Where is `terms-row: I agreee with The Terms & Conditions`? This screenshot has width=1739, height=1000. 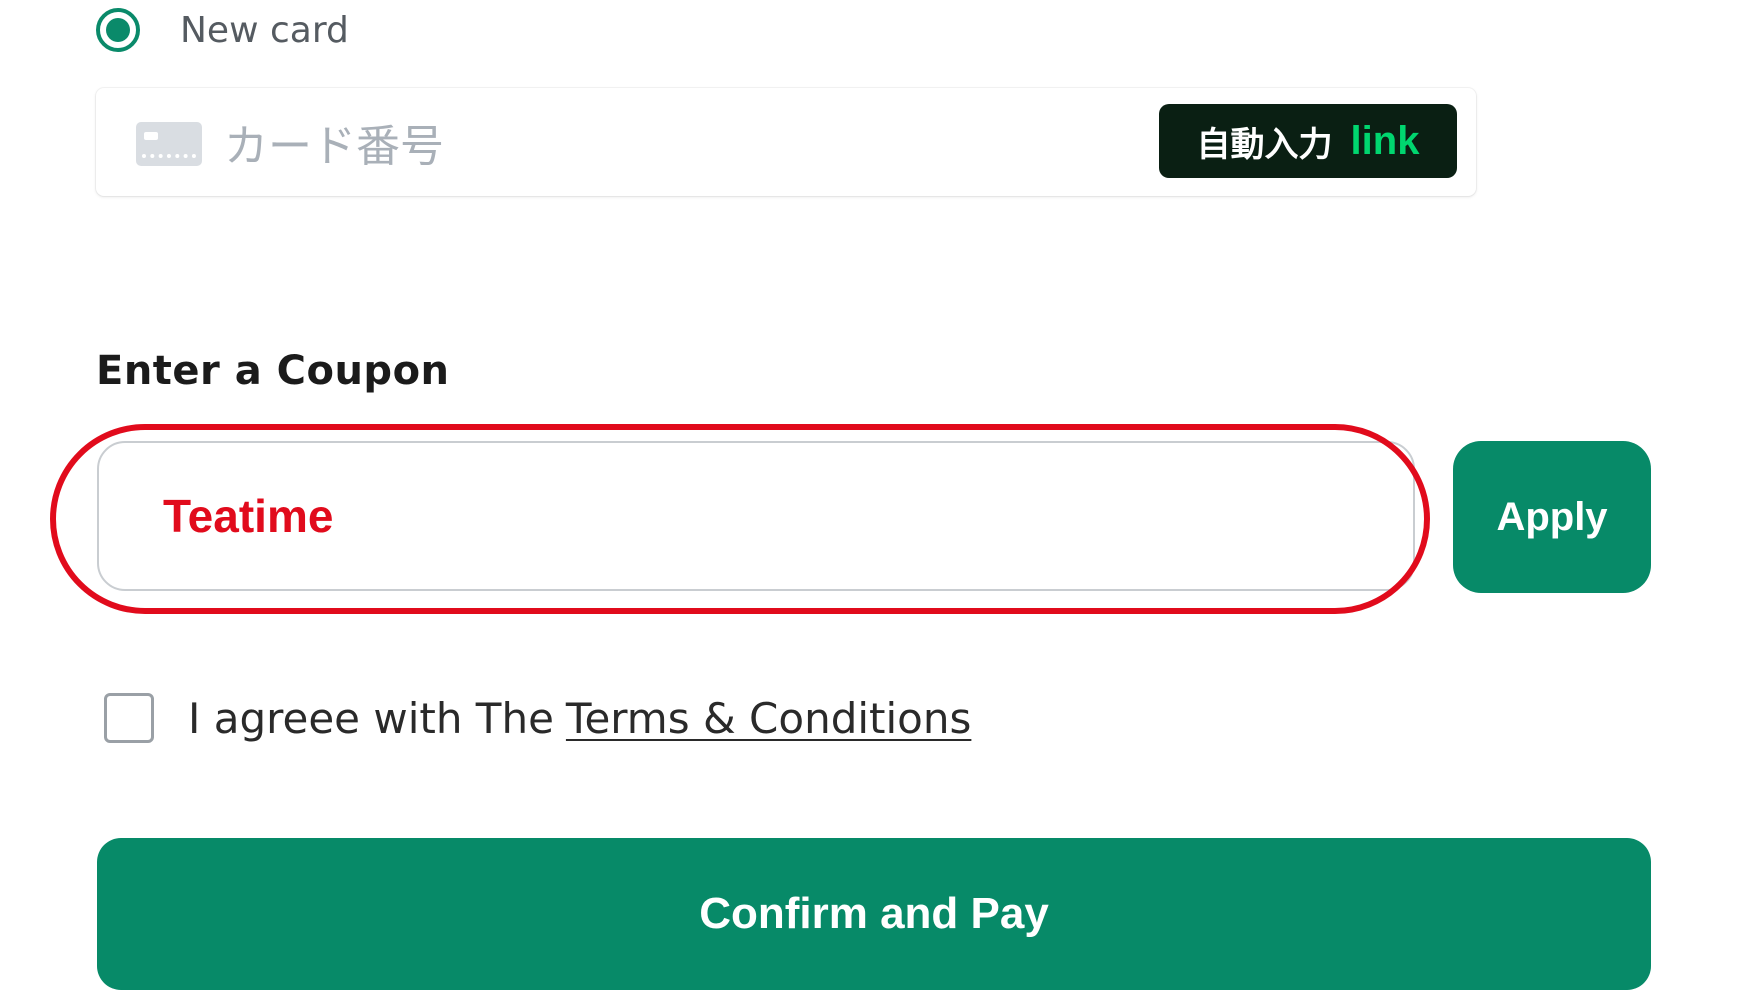 terms-row: I agreee with The Terms & Conditions is located at coordinates (537, 718).